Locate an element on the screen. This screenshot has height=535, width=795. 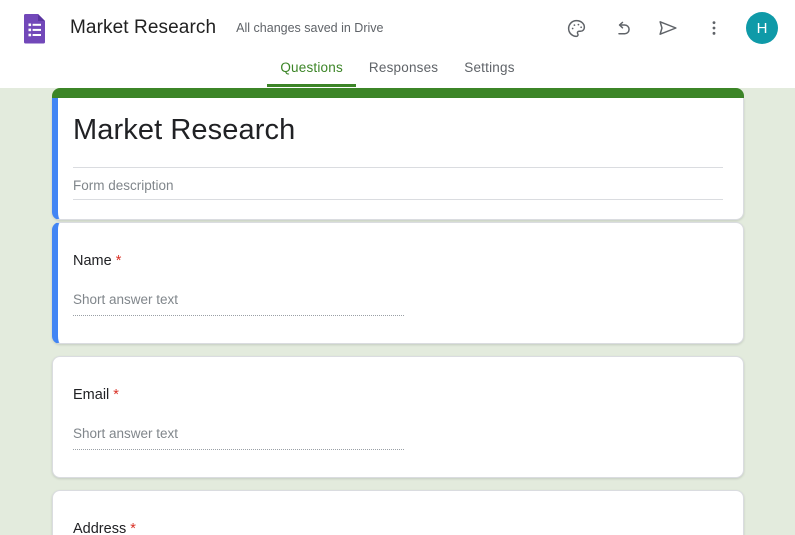
form-theme-bar is located at coordinates (398, 93).